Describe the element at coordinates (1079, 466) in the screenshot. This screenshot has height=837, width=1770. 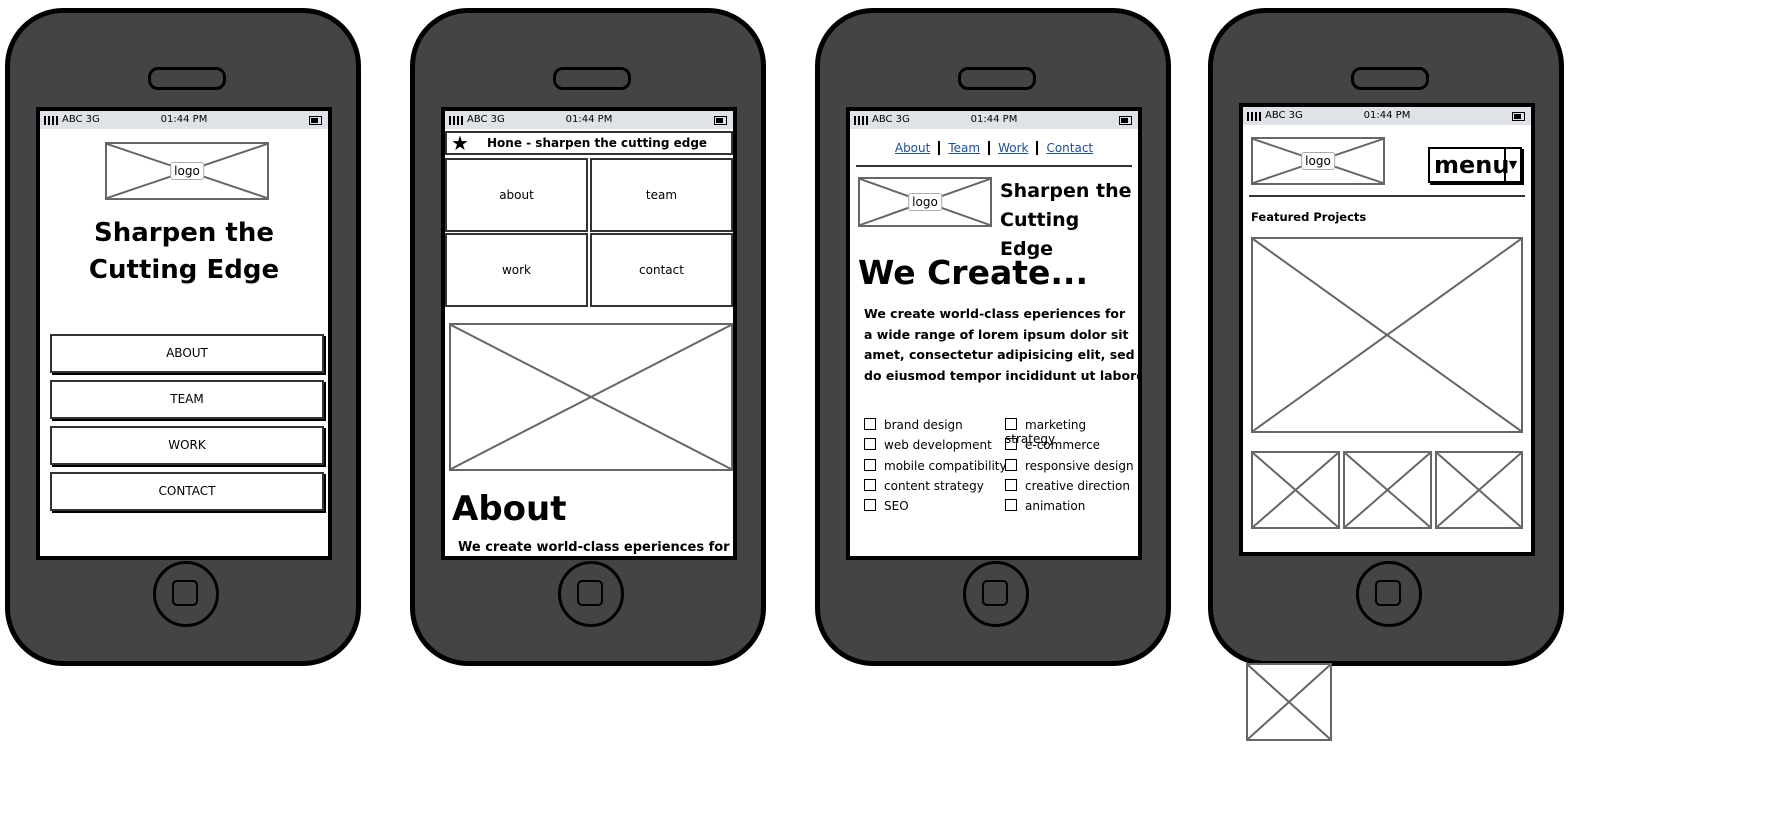
I see `checkbox-label: responsive design` at that location.